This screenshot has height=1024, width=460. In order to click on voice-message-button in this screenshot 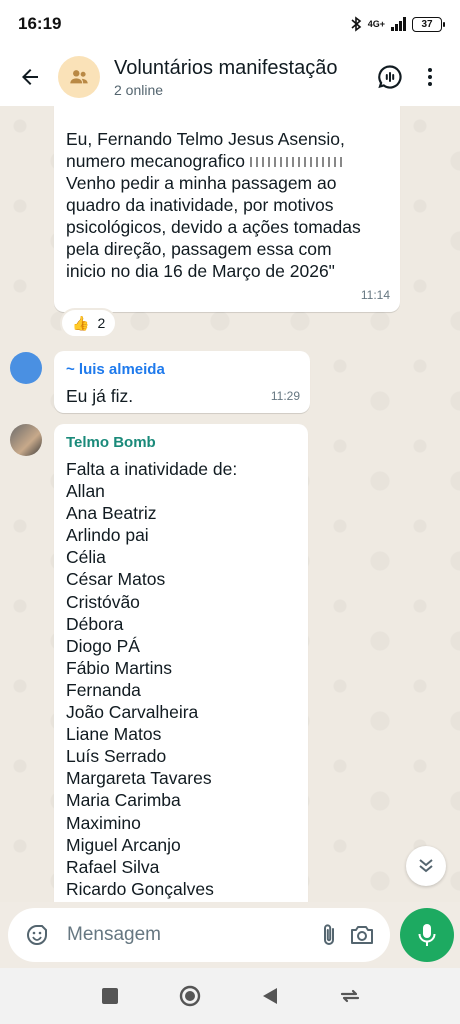, I will do `click(427, 935)`.